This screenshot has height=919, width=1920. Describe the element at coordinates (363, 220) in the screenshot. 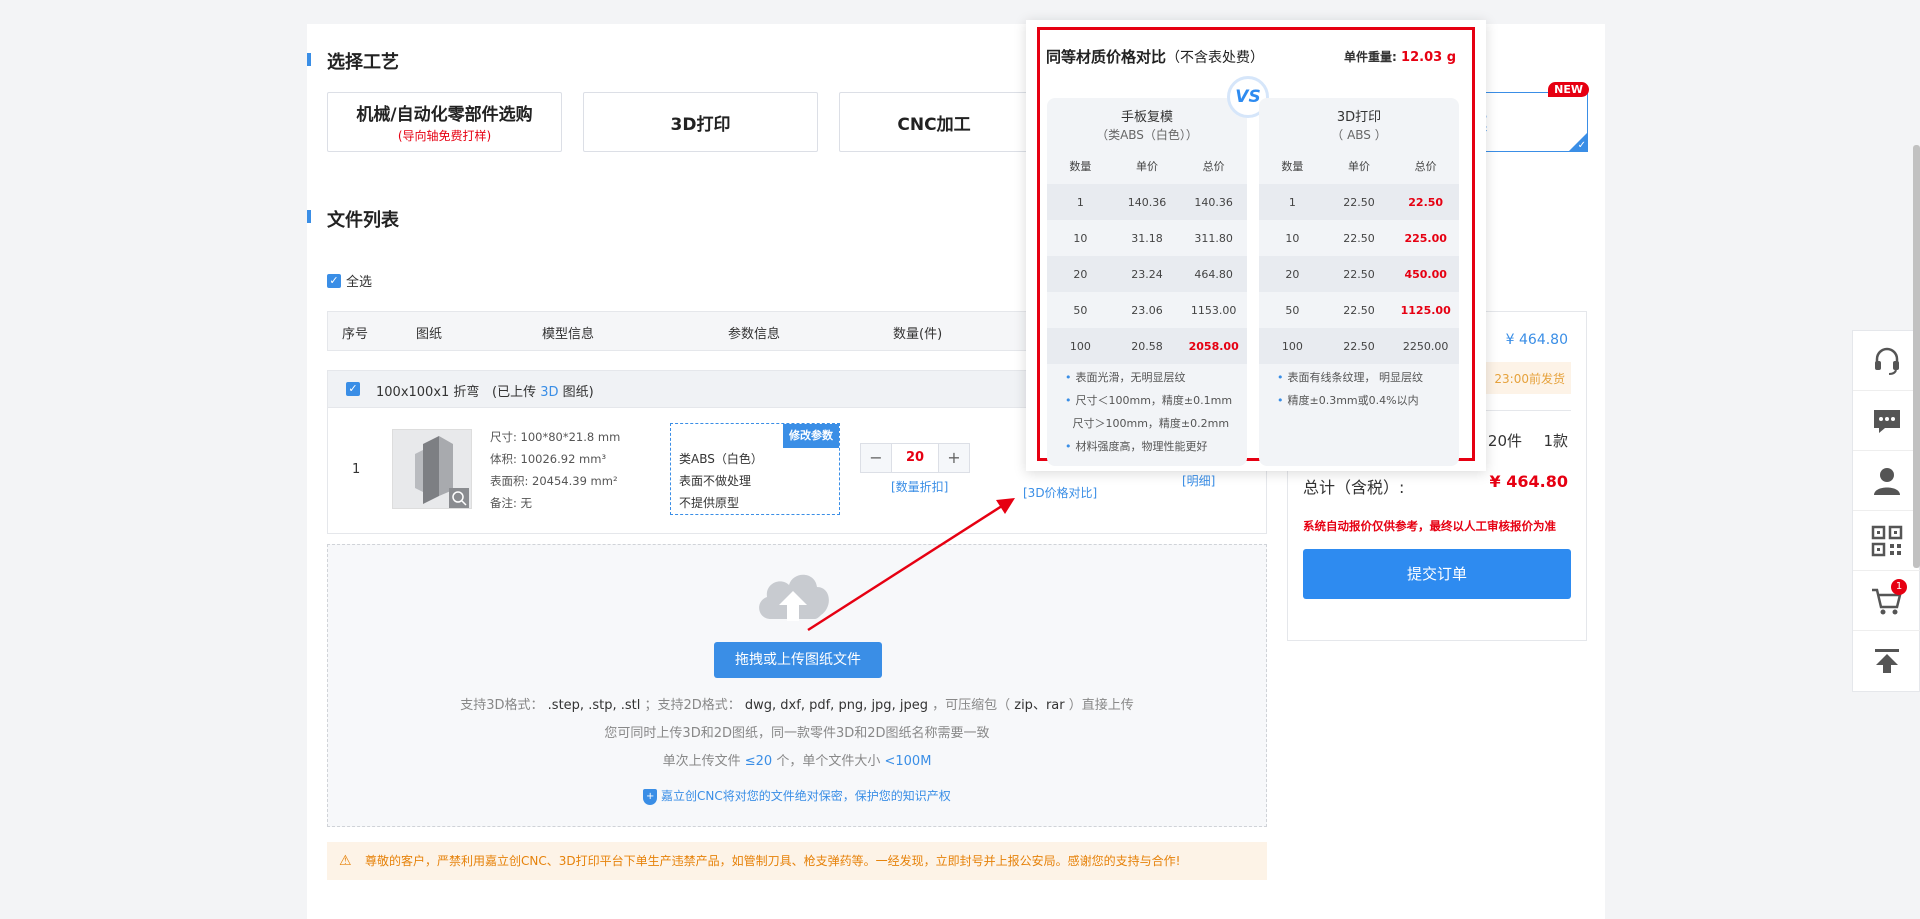

I see `files-section-title: 文件列表` at that location.